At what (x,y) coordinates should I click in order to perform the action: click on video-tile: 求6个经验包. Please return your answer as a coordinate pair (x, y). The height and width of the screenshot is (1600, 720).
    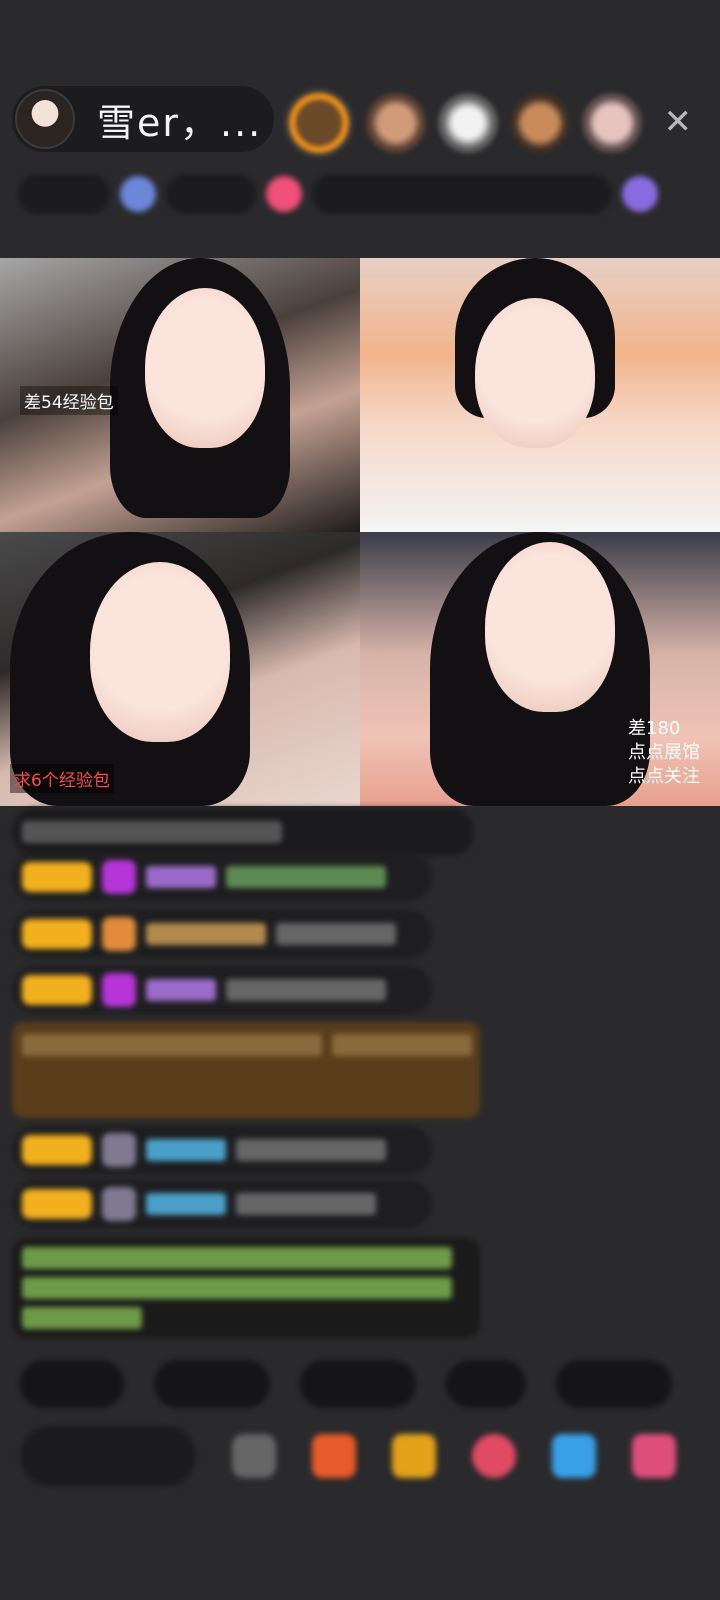
    Looking at the image, I should click on (180, 669).